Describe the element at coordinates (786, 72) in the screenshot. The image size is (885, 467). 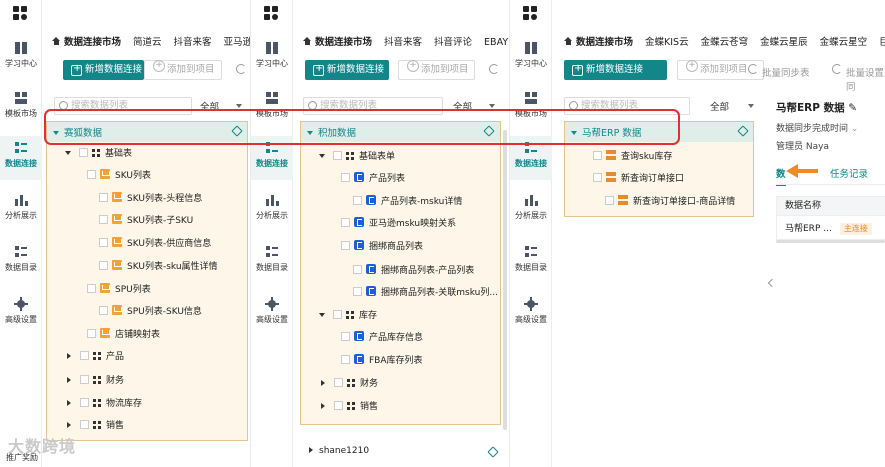
I see `batch-sync-button: 批量同步表` at that location.